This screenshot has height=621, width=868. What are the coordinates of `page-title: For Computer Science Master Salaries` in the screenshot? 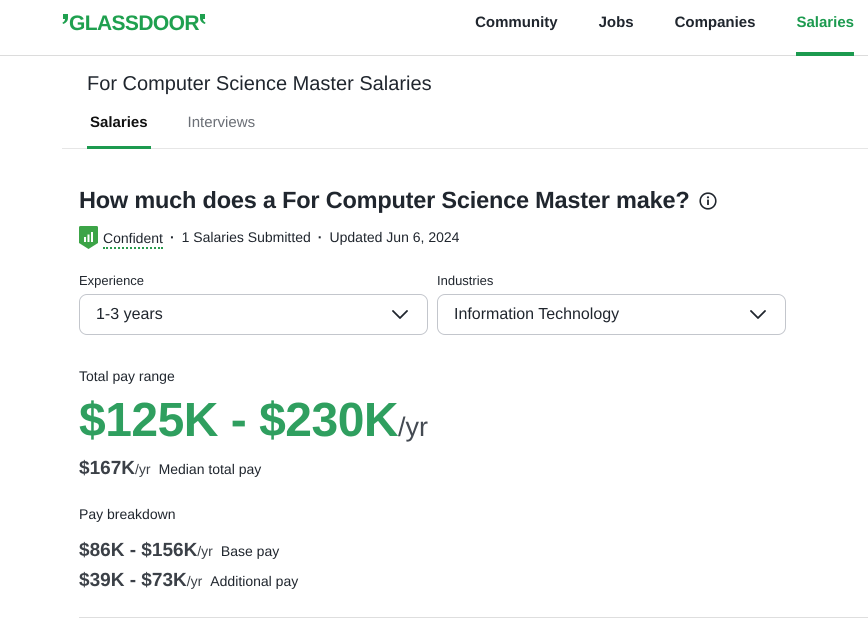 It's located at (259, 84).